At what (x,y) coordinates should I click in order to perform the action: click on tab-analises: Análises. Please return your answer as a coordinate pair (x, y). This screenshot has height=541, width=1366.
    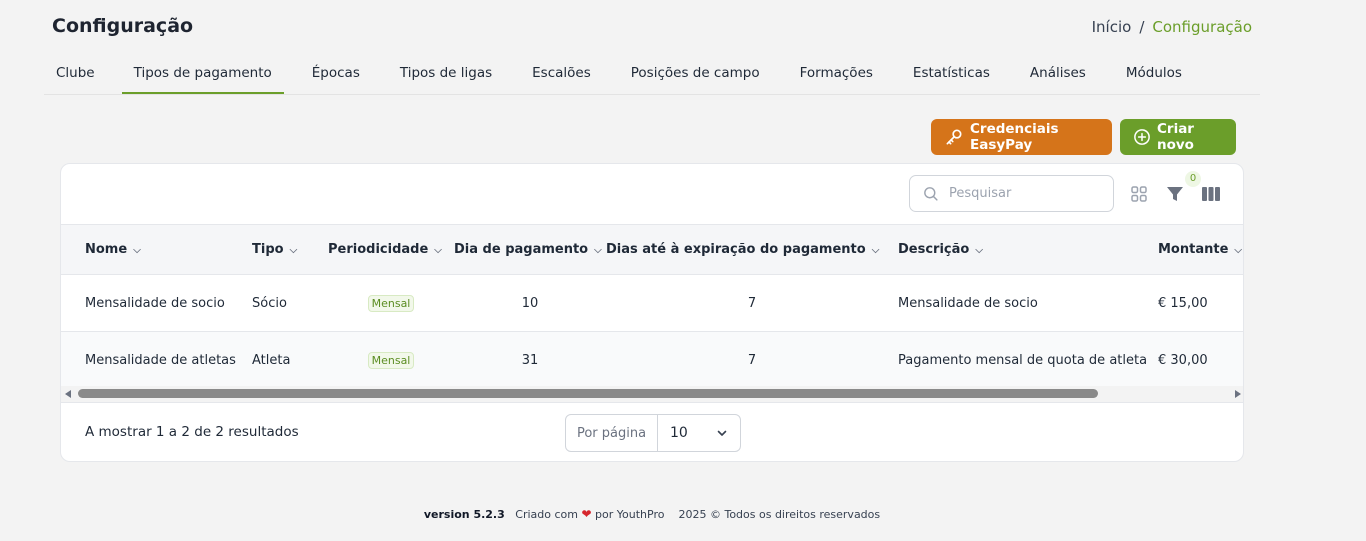
    Looking at the image, I should click on (1058, 74).